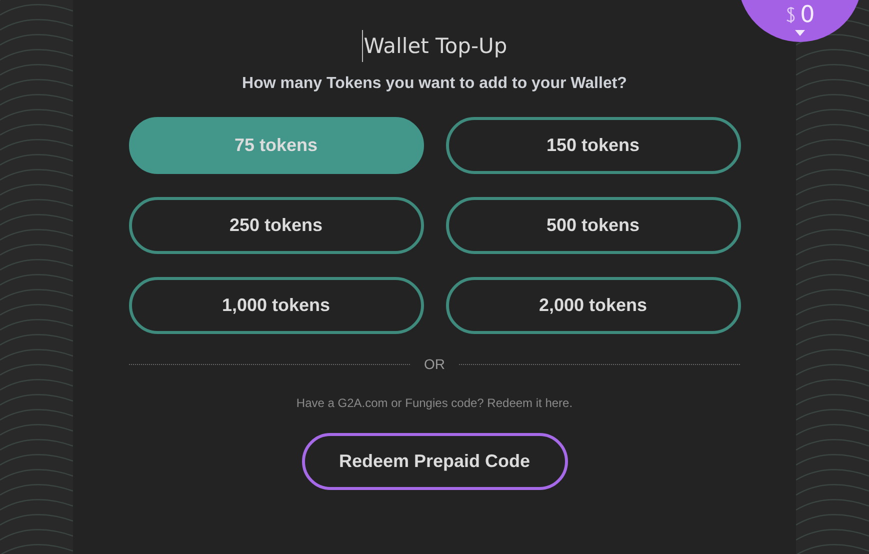 This screenshot has width=869, height=554. Describe the element at coordinates (435, 461) in the screenshot. I see `redeem-button: Redeem Prepaid Code` at that location.